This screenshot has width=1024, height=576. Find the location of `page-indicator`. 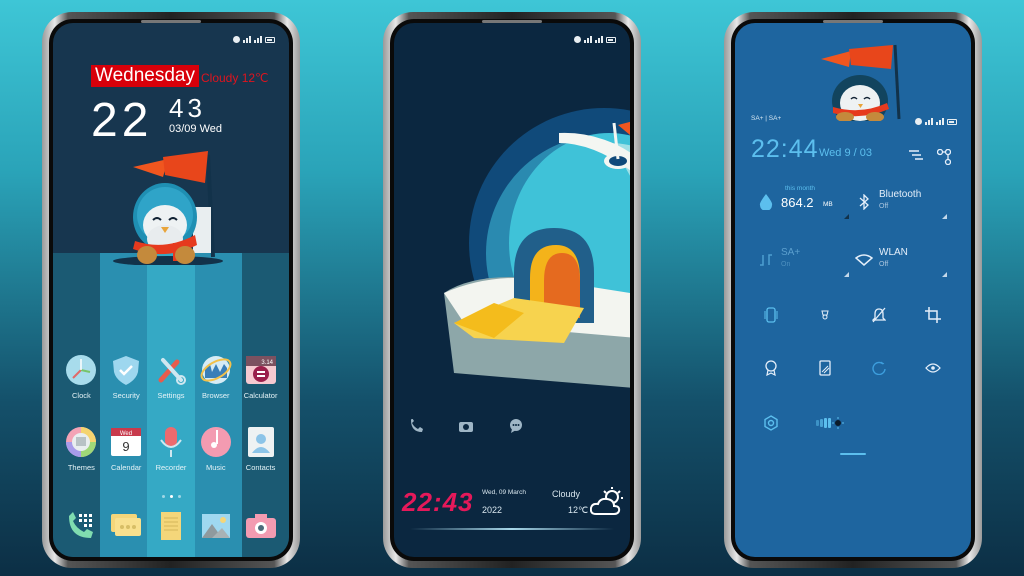

page-indicator is located at coordinates (171, 496).